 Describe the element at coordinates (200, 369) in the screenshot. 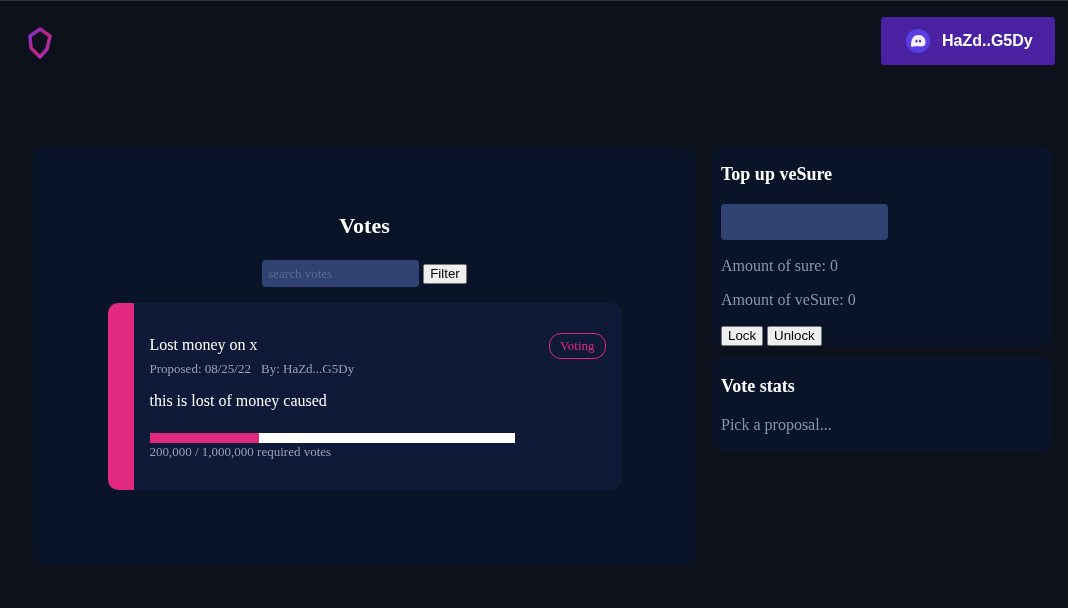

I see `proposed-date: Proposed: 08/25/22` at that location.